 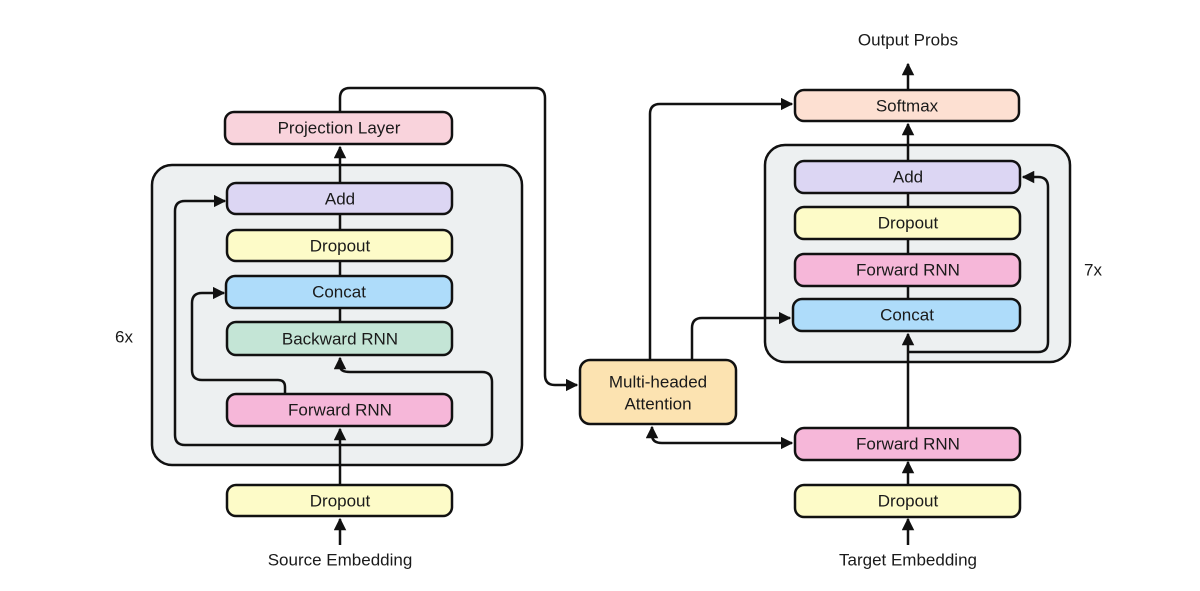 I want to click on encoder-forward-rnn: Forward RNN, so click(x=339, y=410).